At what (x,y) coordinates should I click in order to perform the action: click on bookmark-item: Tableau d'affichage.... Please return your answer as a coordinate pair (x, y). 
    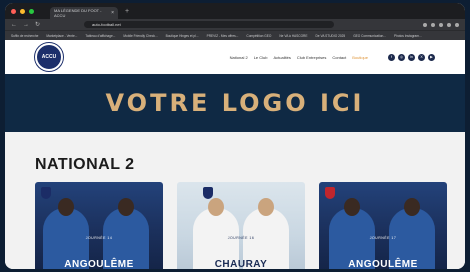
    Looking at the image, I should click on (100, 36).